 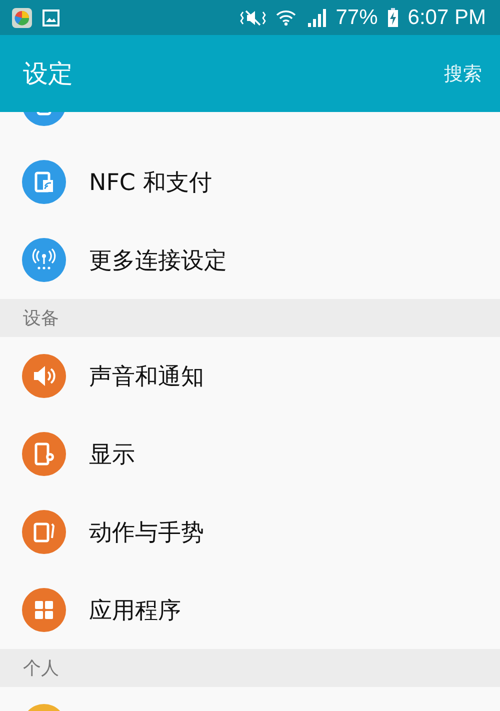 What do you see at coordinates (150, 182) in the screenshot?
I see `settings-item: NFC 和支付` at bounding box center [150, 182].